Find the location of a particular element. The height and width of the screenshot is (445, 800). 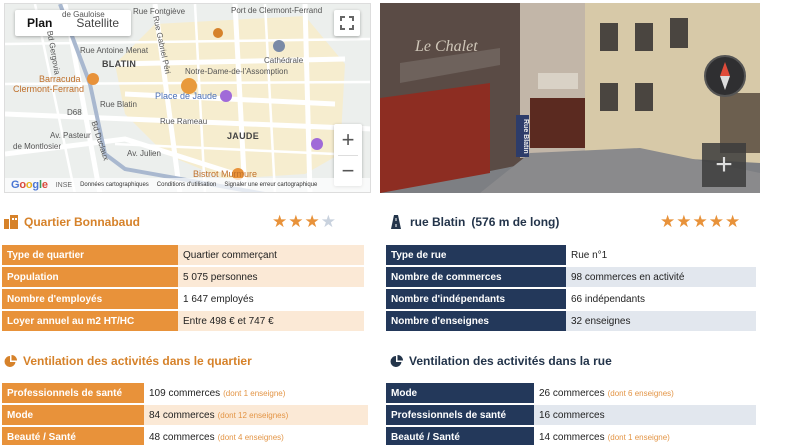

buildings-icon is located at coordinates (11, 222).